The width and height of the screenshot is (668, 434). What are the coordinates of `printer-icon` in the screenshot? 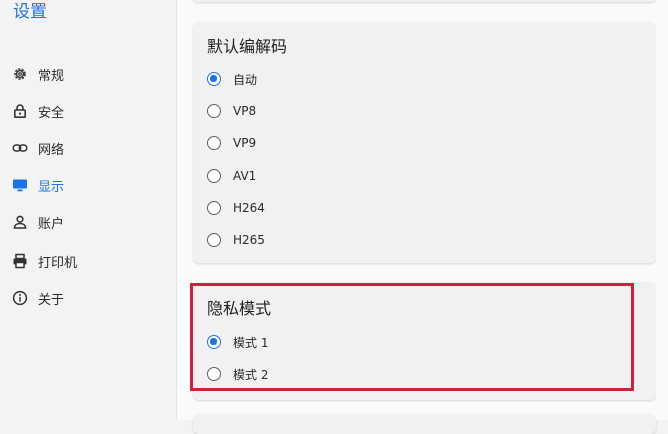 It's located at (20, 261).